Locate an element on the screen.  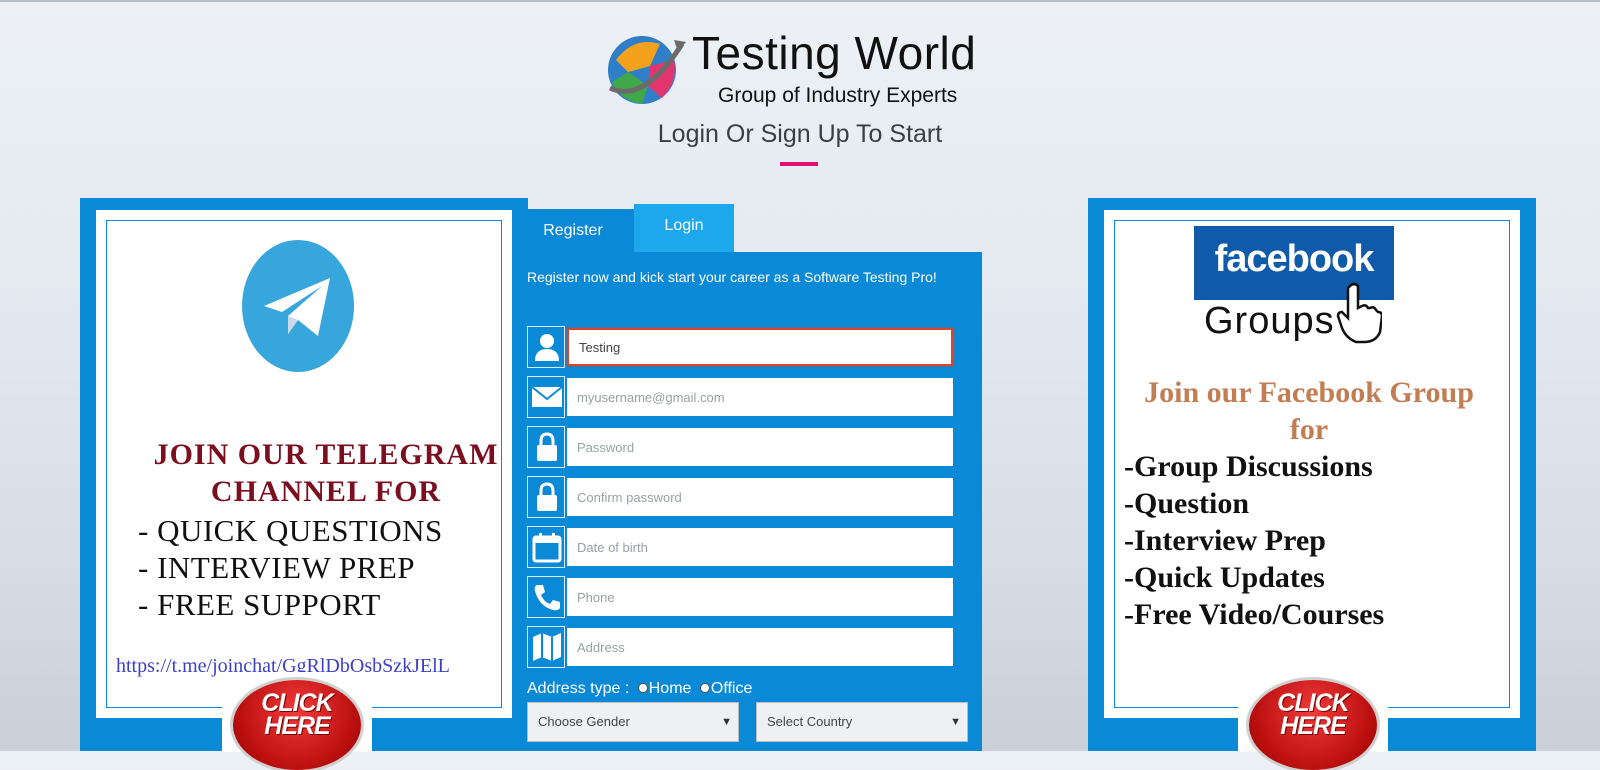
list-item: - FREE SUPPORT is located at coordinates (259, 604).